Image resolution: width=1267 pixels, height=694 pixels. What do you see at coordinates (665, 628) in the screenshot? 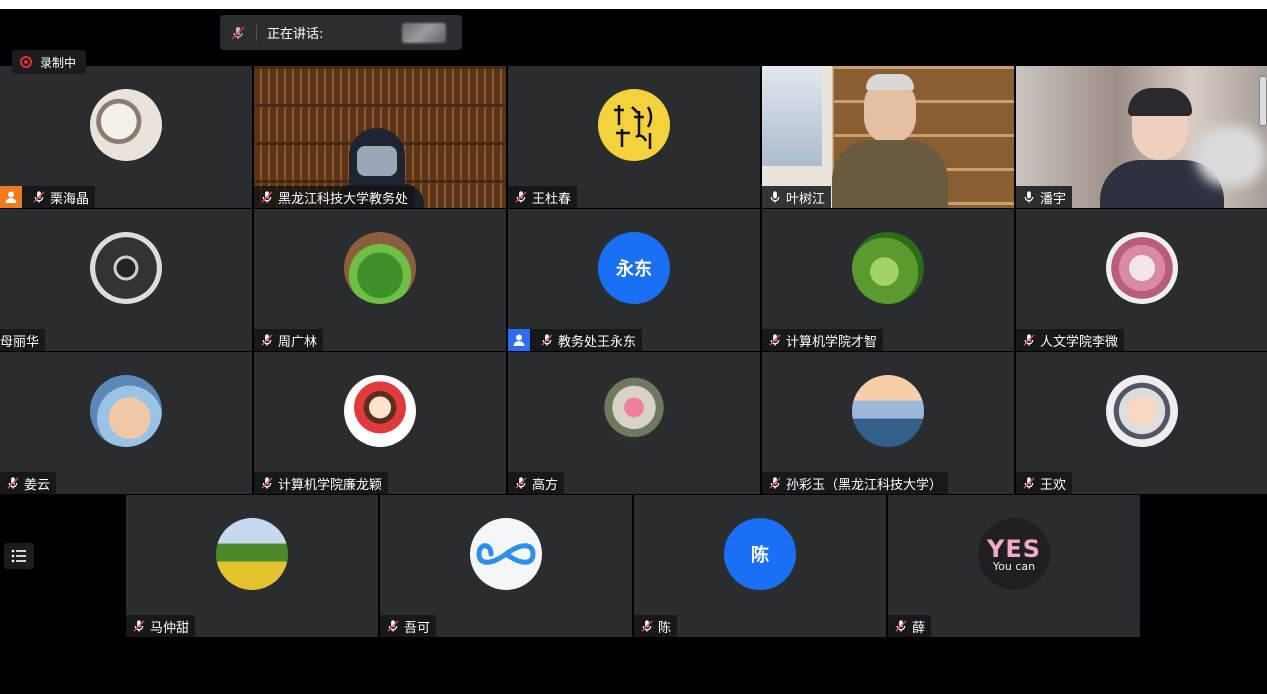
I see `participant-name: 陈` at bounding box center [665, 628].